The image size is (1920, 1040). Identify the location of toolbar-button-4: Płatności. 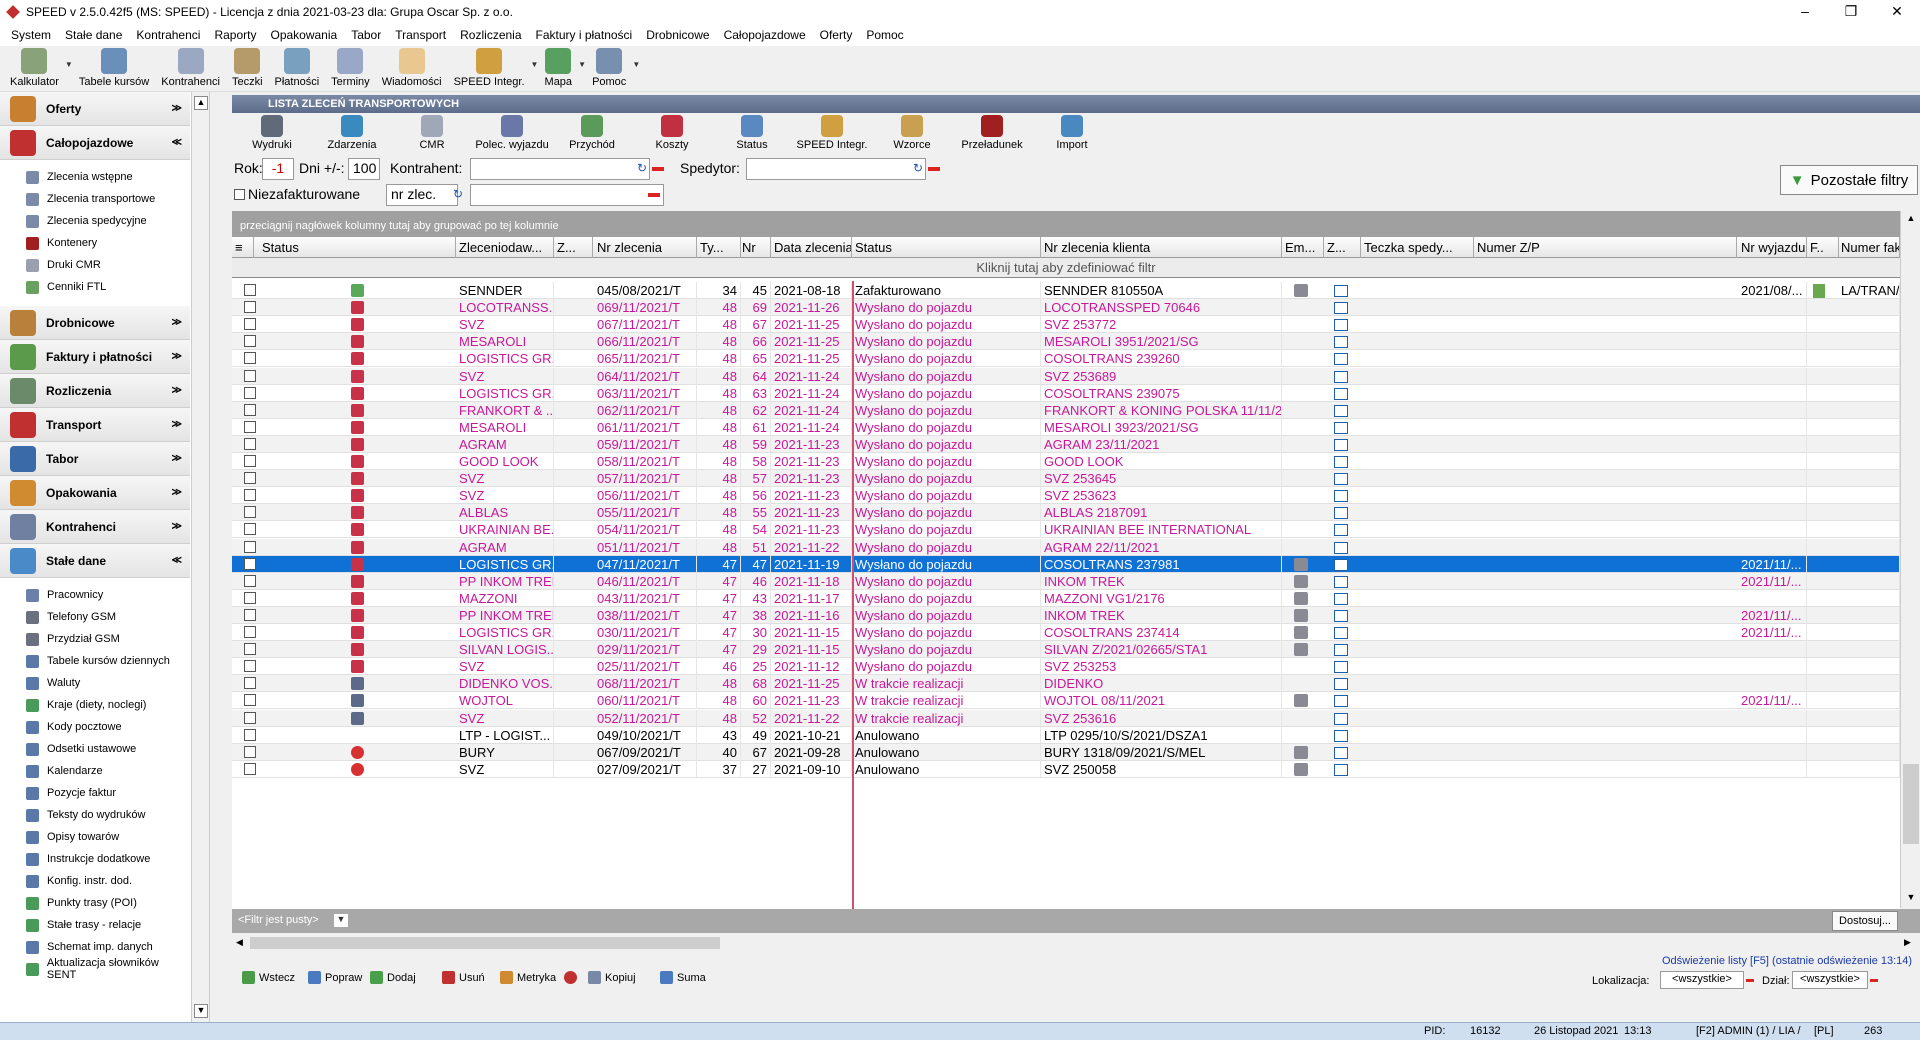
(297, 67).